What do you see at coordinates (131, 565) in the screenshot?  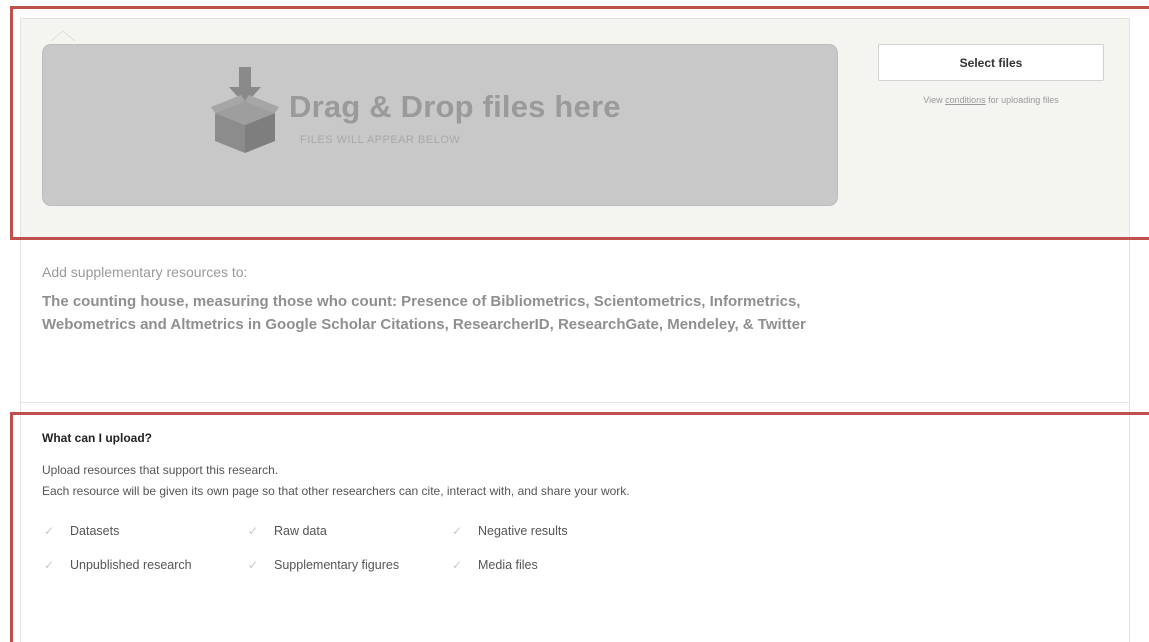 I see `resource-type-label: Unpublished research` at bounding box center [131, 565].